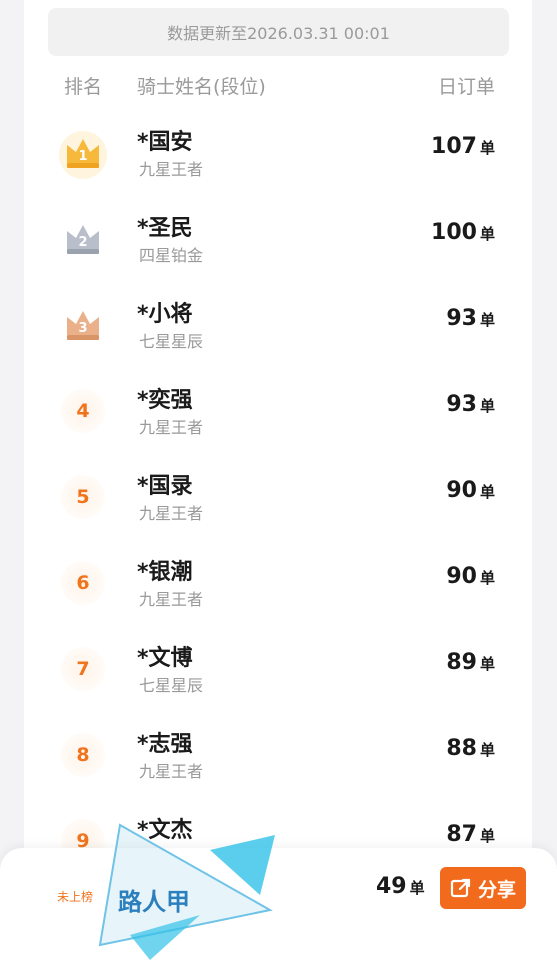 Image resolution: width=557 pixels, height=960 pixels. Describe the element at coordinates (201, 87) in the screenshot. I see `column-name: 骑士姓名(段位)` at that location.